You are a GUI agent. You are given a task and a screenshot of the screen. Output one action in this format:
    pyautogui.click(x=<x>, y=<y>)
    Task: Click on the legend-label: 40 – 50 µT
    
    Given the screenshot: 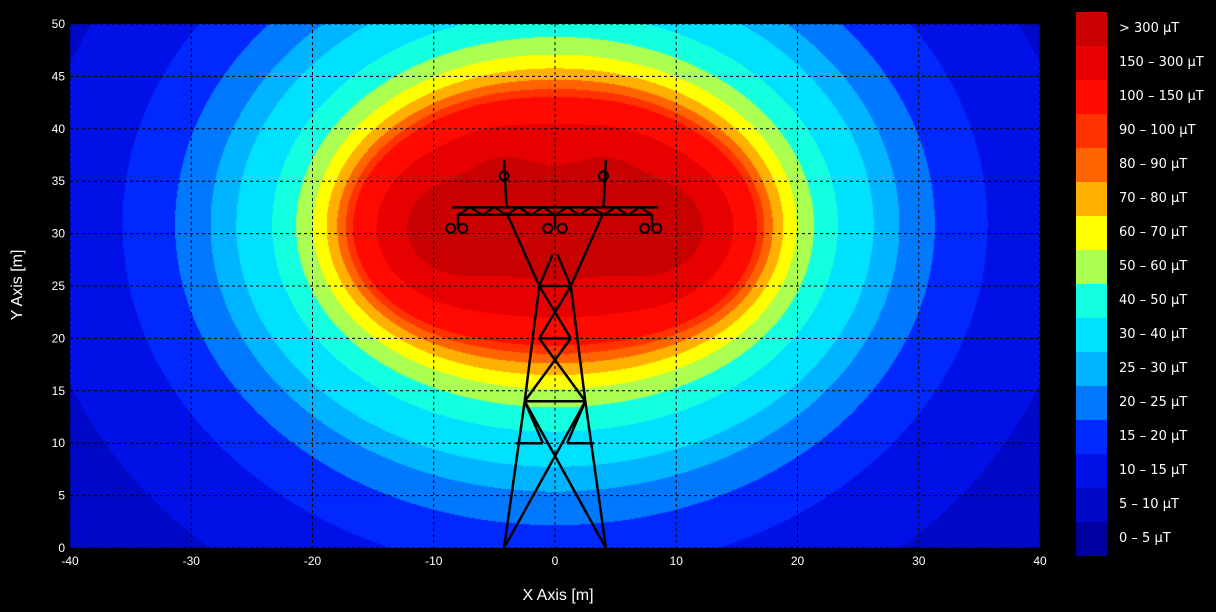 What is the action you would take?
    pyautogui.click(x=1153, y=300)
    